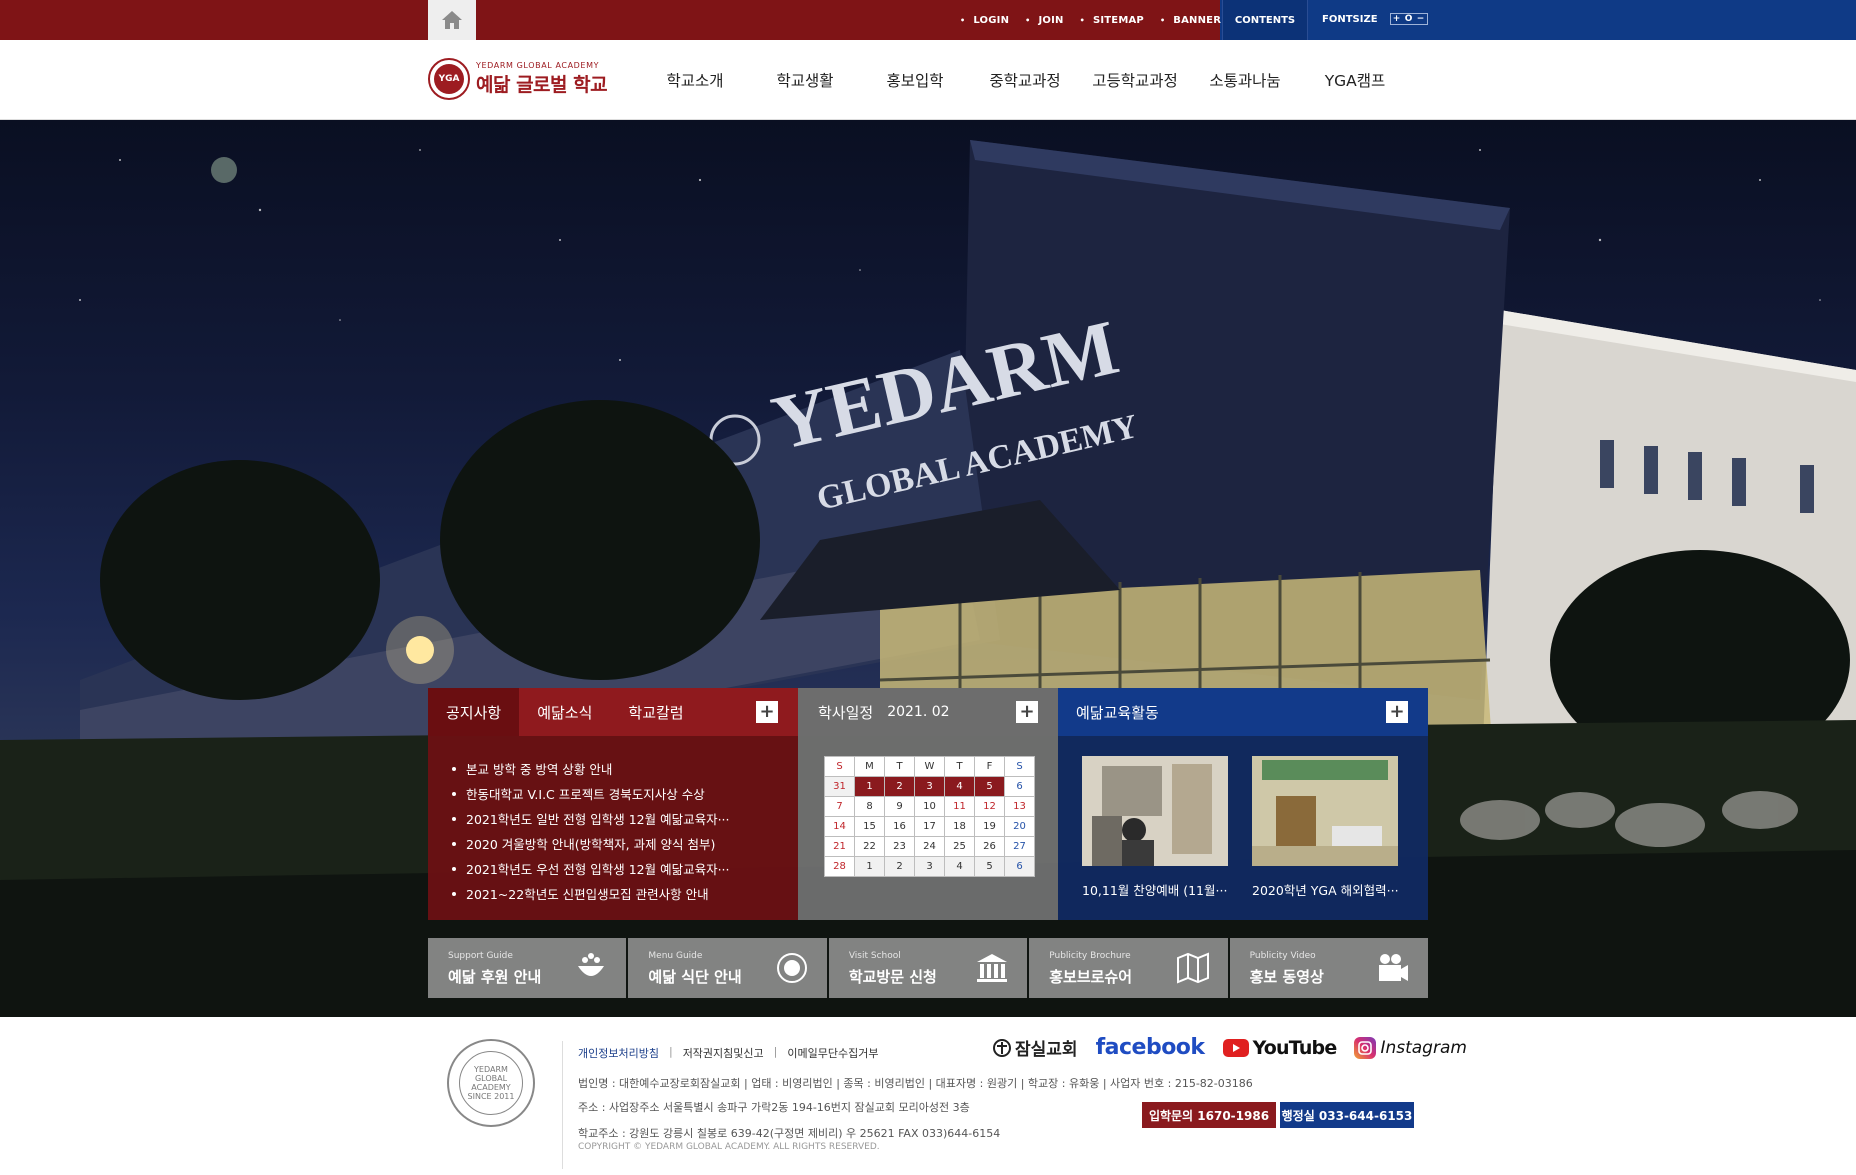 The height and width of the screenshot is (1175, 1856). I want to click on church-link: 잠실교회, so click(1035, 1047).